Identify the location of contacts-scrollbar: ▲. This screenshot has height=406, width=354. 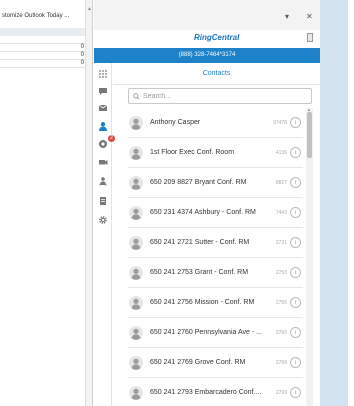
(309, 256).